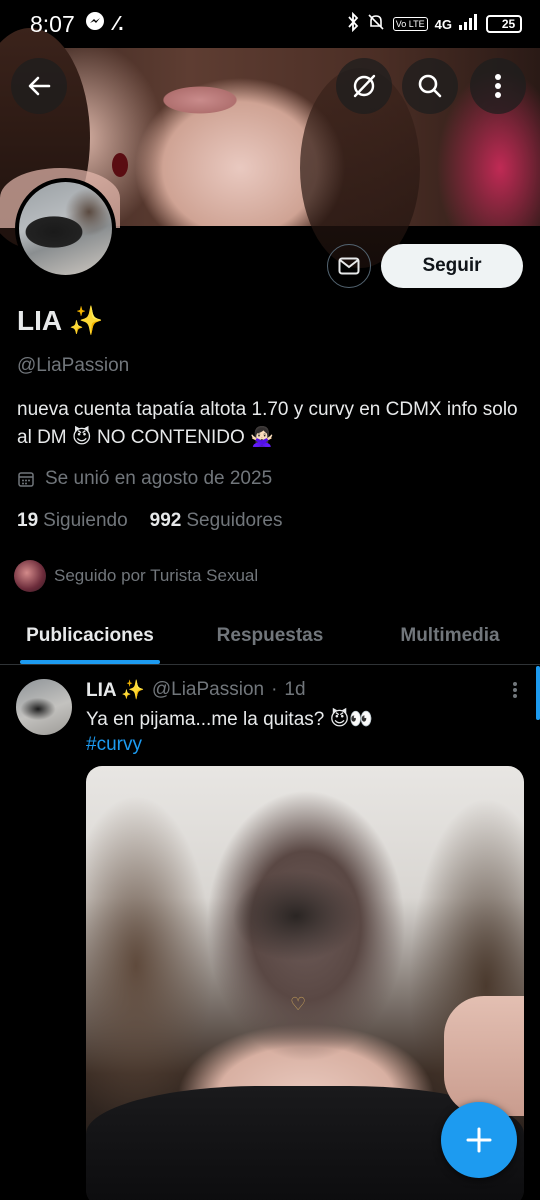 The height and width of the screenshot is (1200, 540). What do you see at coordinates (443, 24) in the screenshot?
I see `network-label: 4G` at bounding box center [443, 24].